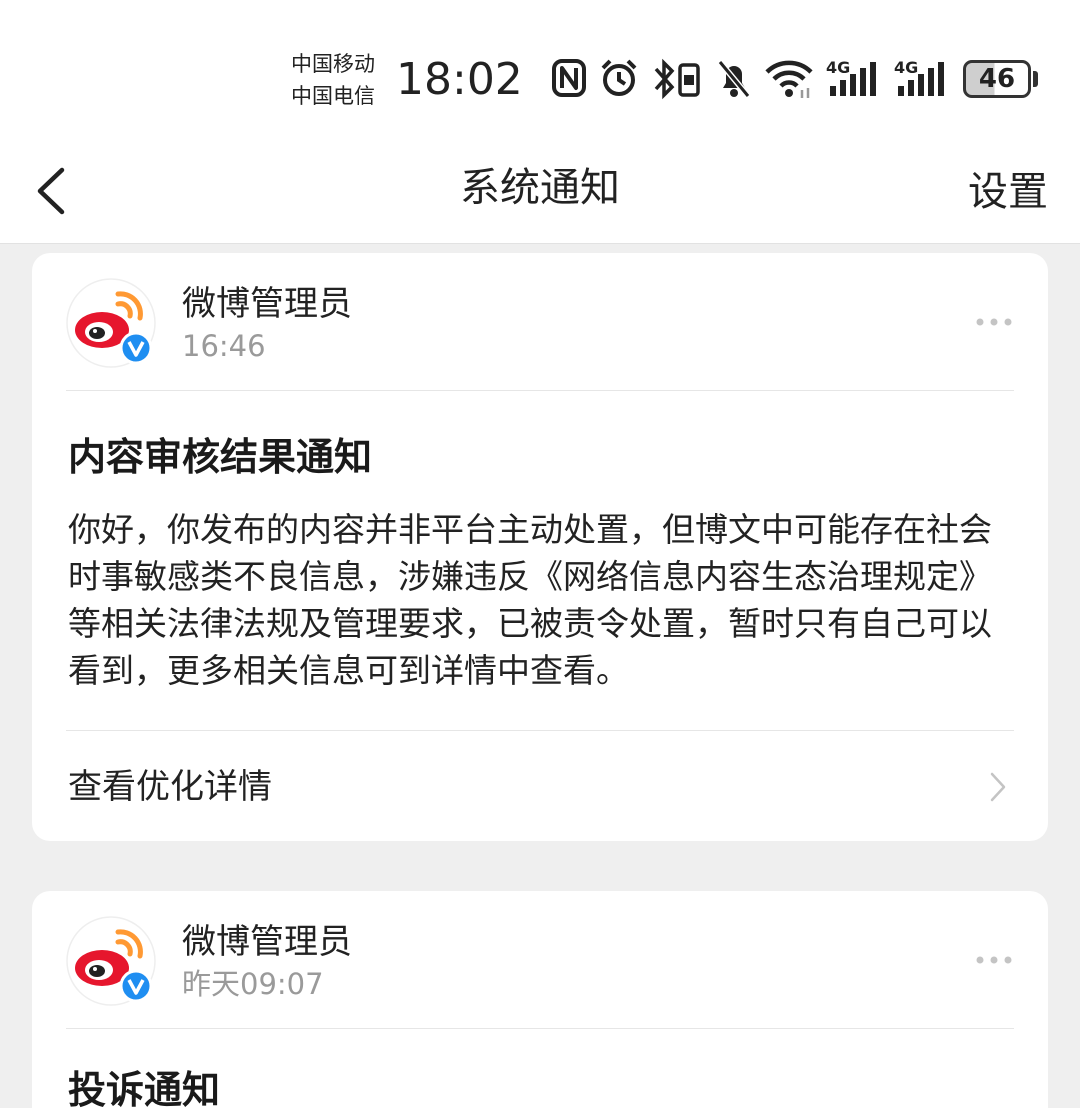 This screenshot has height=1108, width=1080. What do you see at coordinates (540, 75) in the screenshot?
I see `status-bar: 中国移动 中国电信 18:02 4G 4G 46` at bounding box center [540, 75].